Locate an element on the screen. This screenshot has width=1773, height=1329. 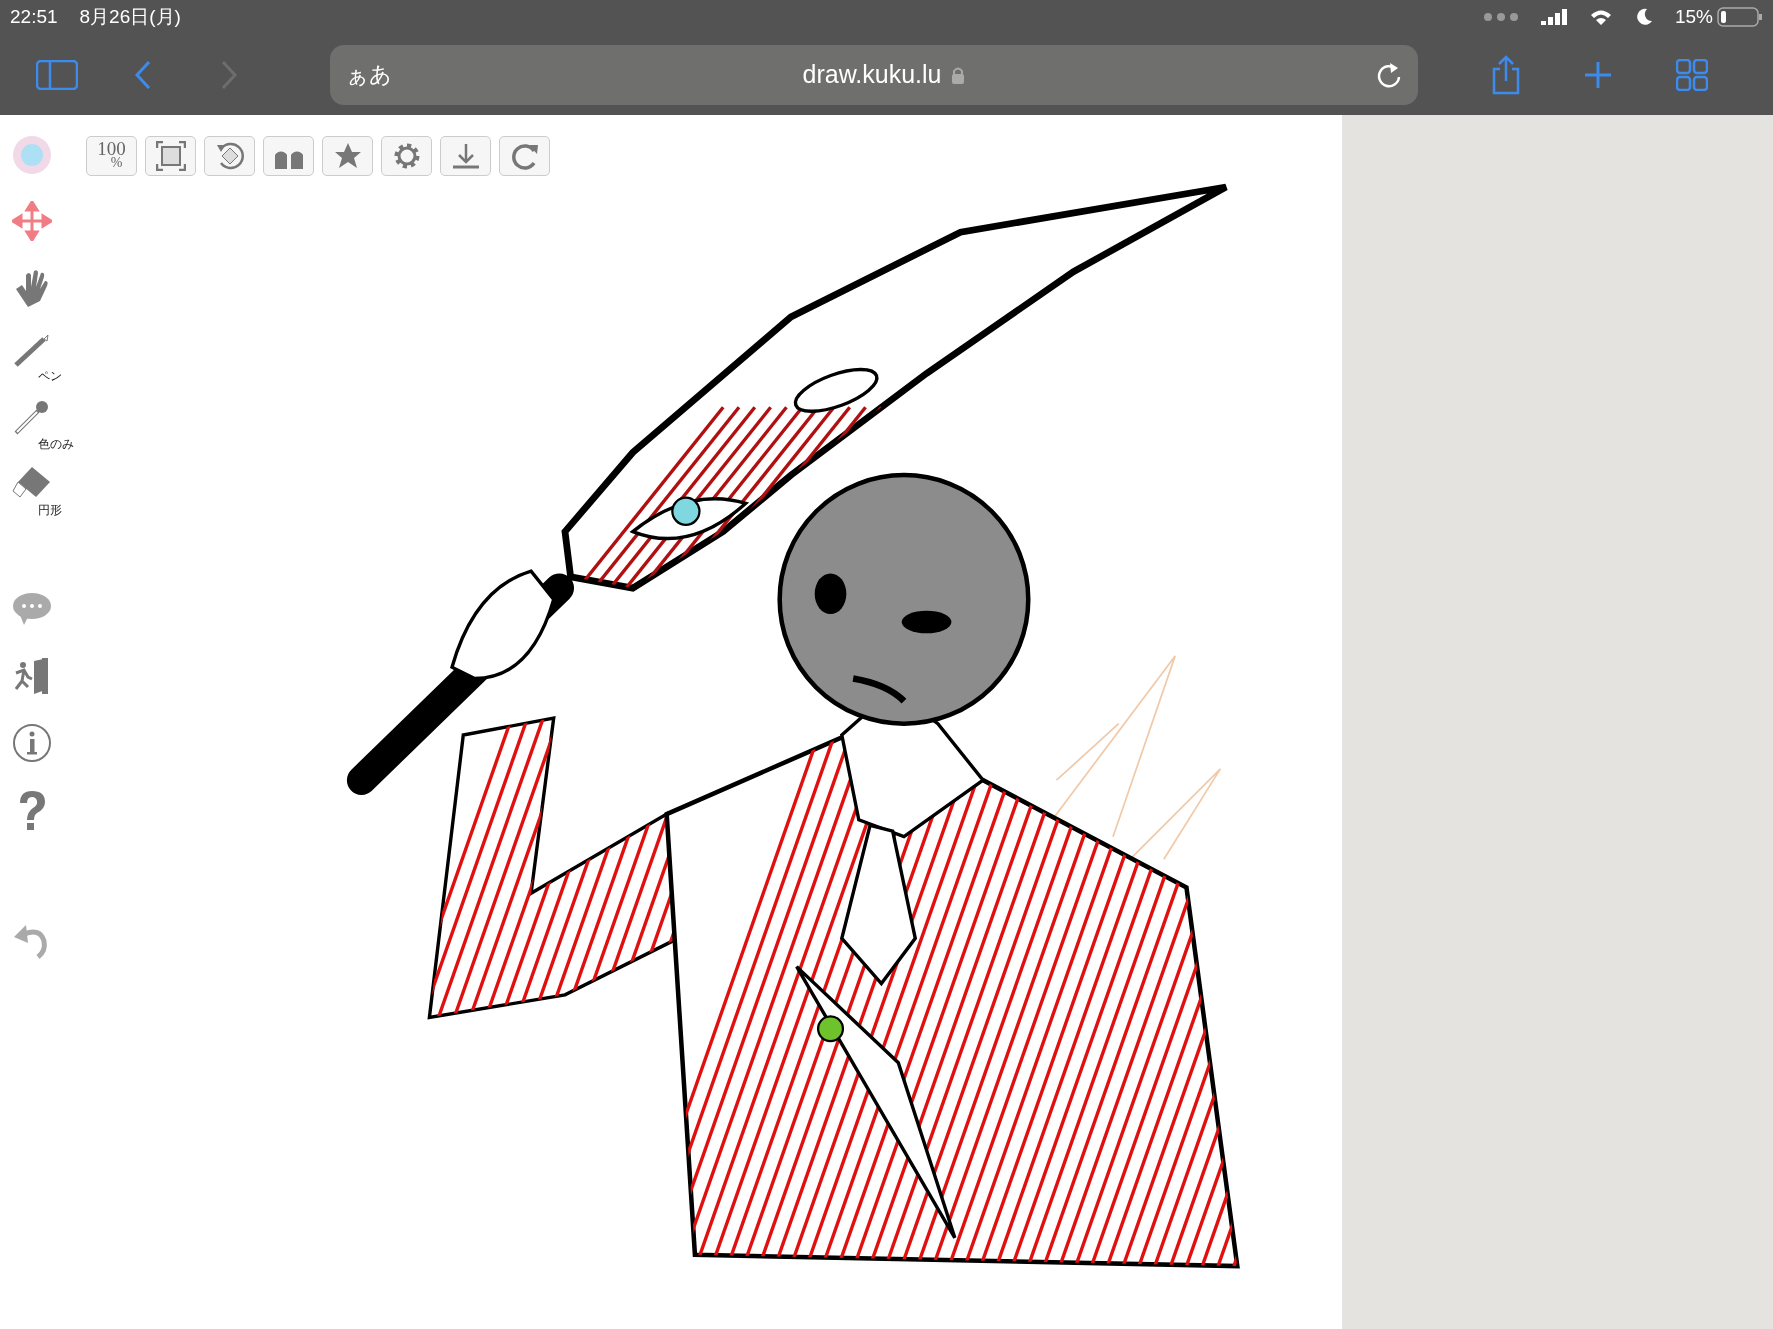
status-date: 8月26日(月) is located at coordinates (130, 17).